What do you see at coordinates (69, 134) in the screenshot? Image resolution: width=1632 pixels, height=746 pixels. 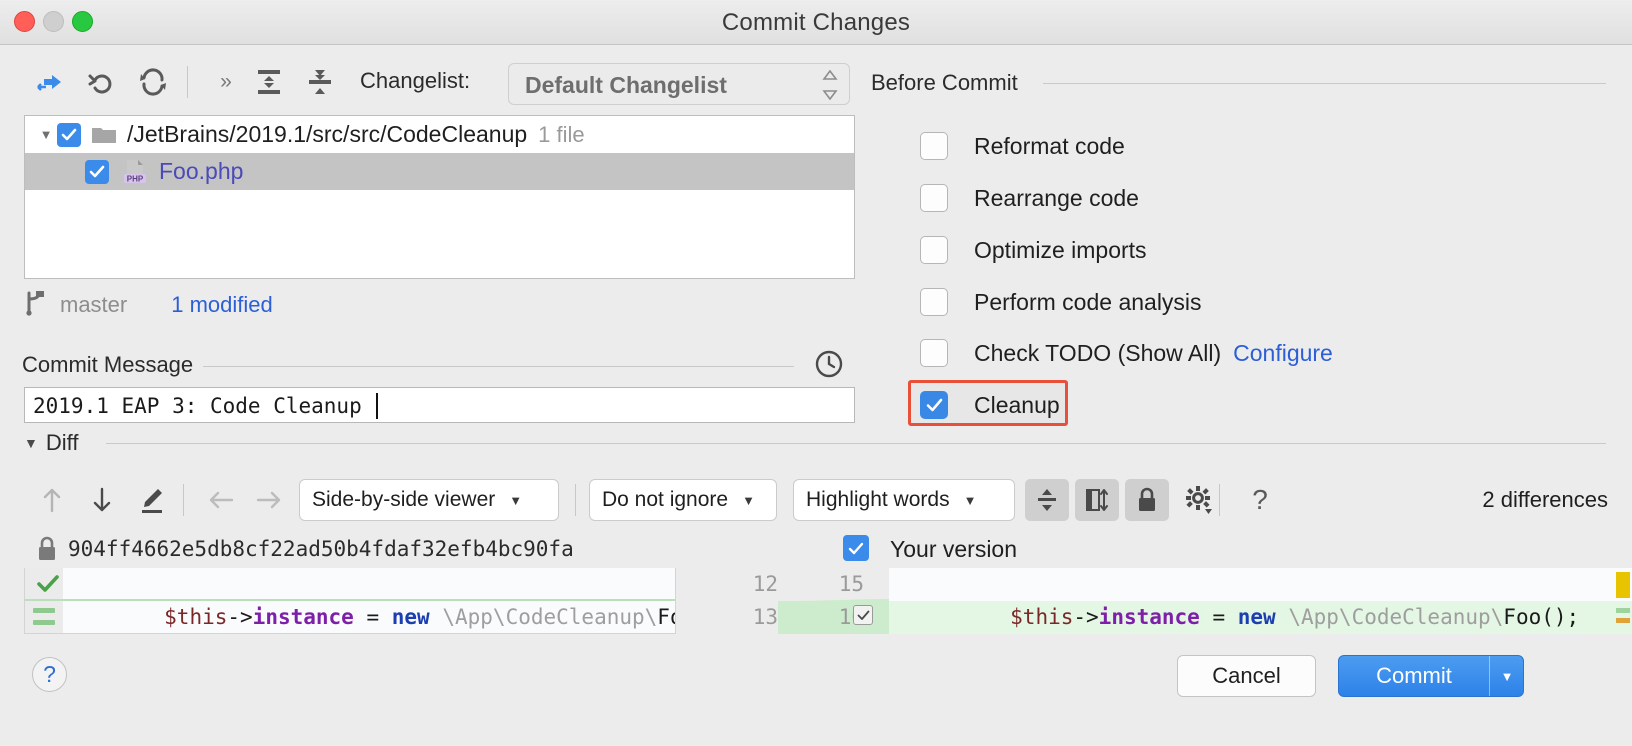 I see `group-checkbox` at bounding box center [69, 134].